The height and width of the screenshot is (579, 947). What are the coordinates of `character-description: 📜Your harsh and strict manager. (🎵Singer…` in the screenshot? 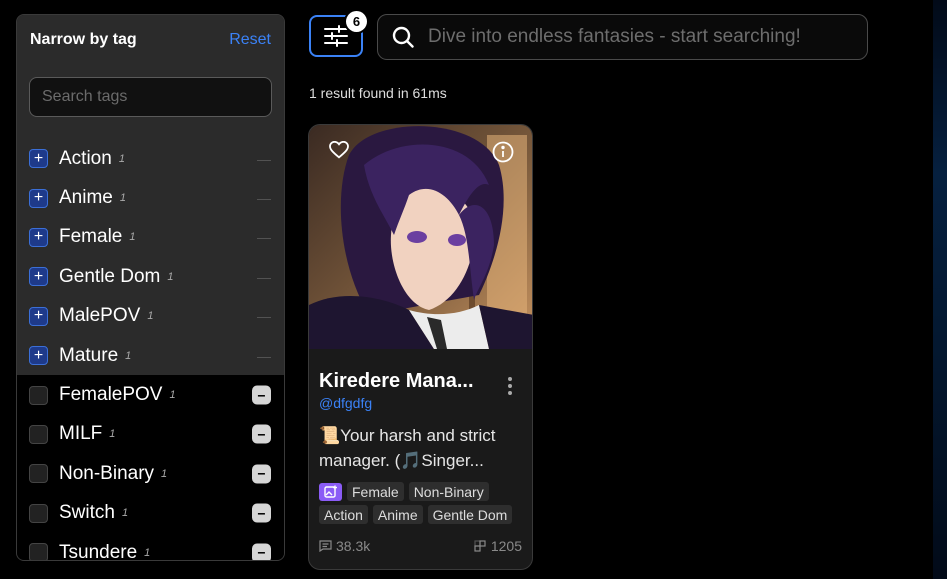 It's located at (407, 448).